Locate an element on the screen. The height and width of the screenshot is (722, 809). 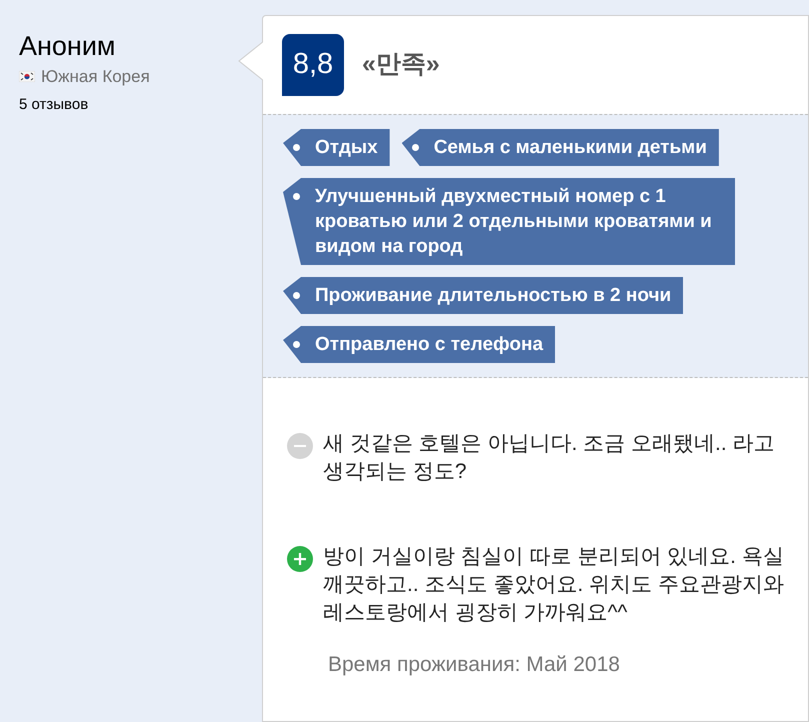
tag: Отдых is located at coordinates (336, 147).